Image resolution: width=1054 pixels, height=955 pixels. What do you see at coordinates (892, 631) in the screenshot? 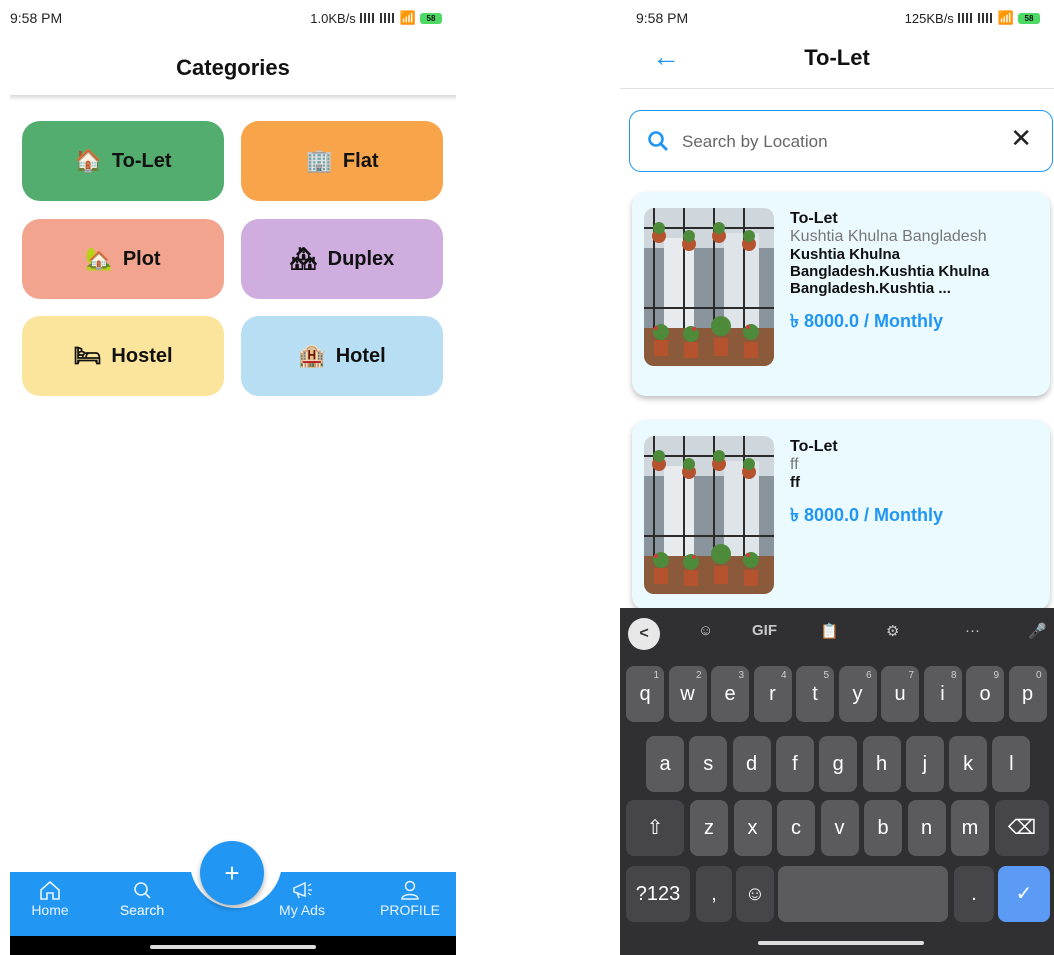
I see `settings-icon: ⚙` at bounding box center [892, 631].